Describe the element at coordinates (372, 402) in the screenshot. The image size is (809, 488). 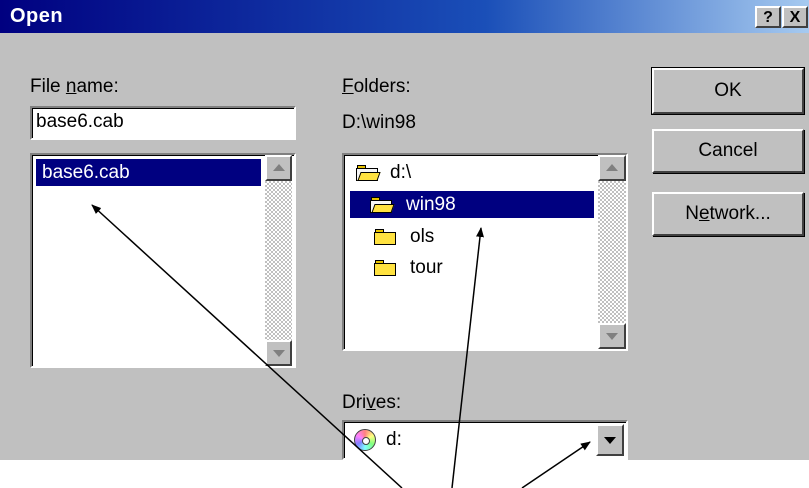
I see `drives-label: Drives:` at that location.